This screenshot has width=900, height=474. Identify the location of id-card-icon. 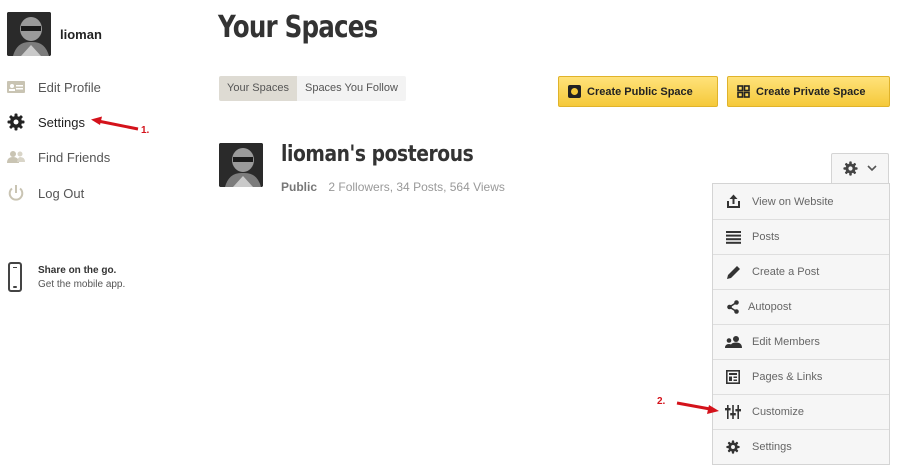
(16, 87).